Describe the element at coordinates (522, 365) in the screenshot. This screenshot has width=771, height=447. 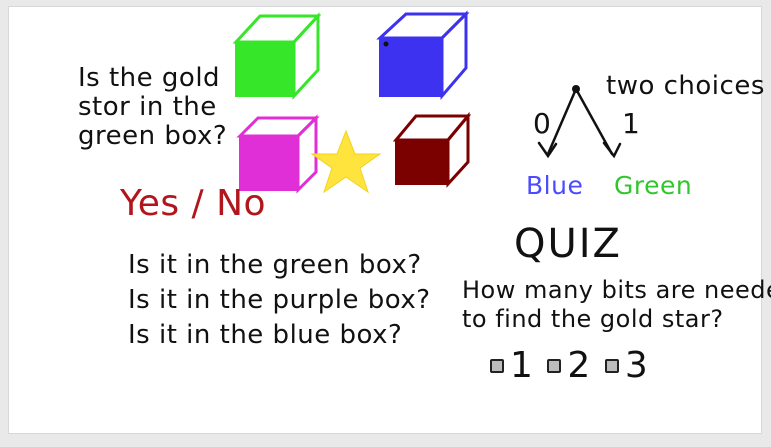
I see `option-label: 1` at that location.